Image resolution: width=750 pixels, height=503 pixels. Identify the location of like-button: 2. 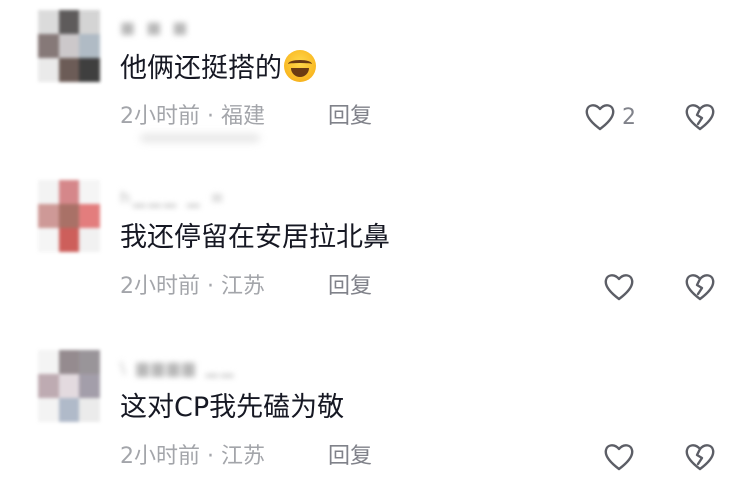
(610, 117).